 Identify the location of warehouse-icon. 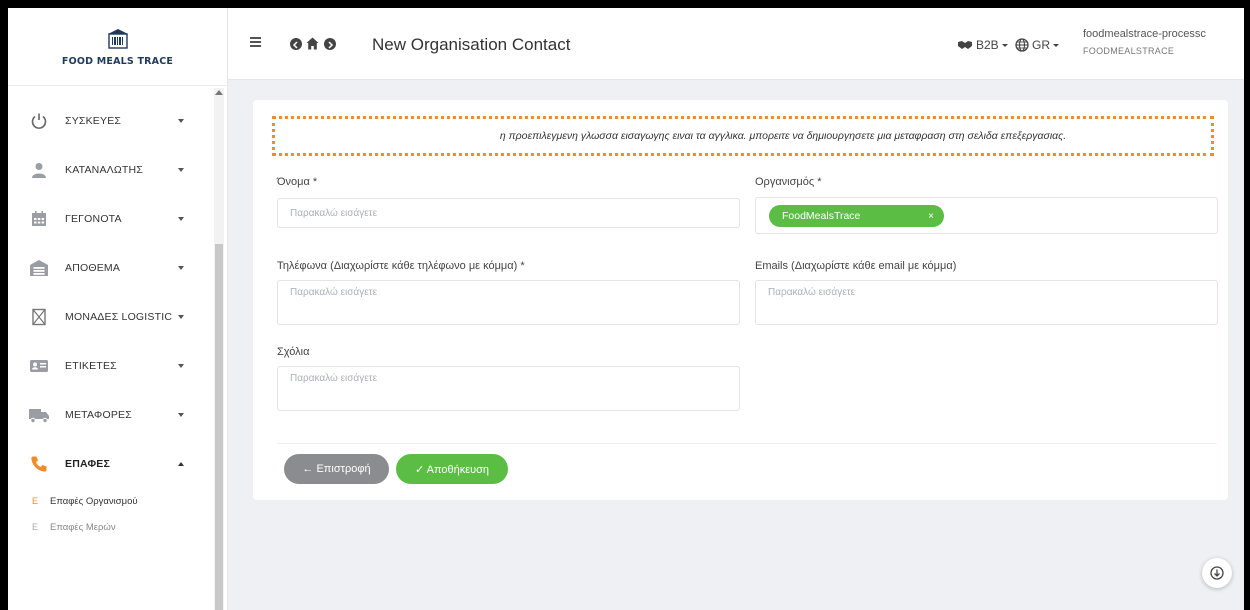
(39, 268).